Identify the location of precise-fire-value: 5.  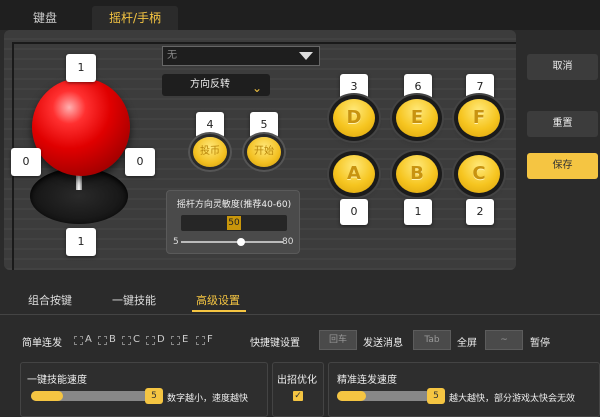
(436, 396).